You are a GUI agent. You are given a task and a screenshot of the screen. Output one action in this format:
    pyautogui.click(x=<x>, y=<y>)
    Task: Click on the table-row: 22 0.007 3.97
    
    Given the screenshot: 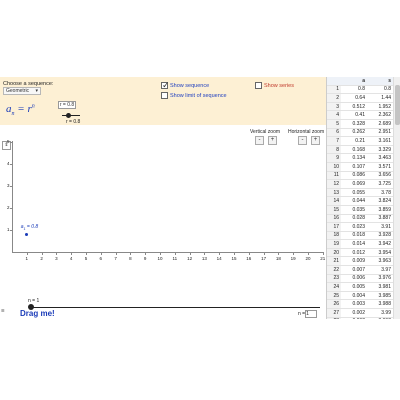 What is the action you would take?
    pyautogui.click(x=360, y=270)
    